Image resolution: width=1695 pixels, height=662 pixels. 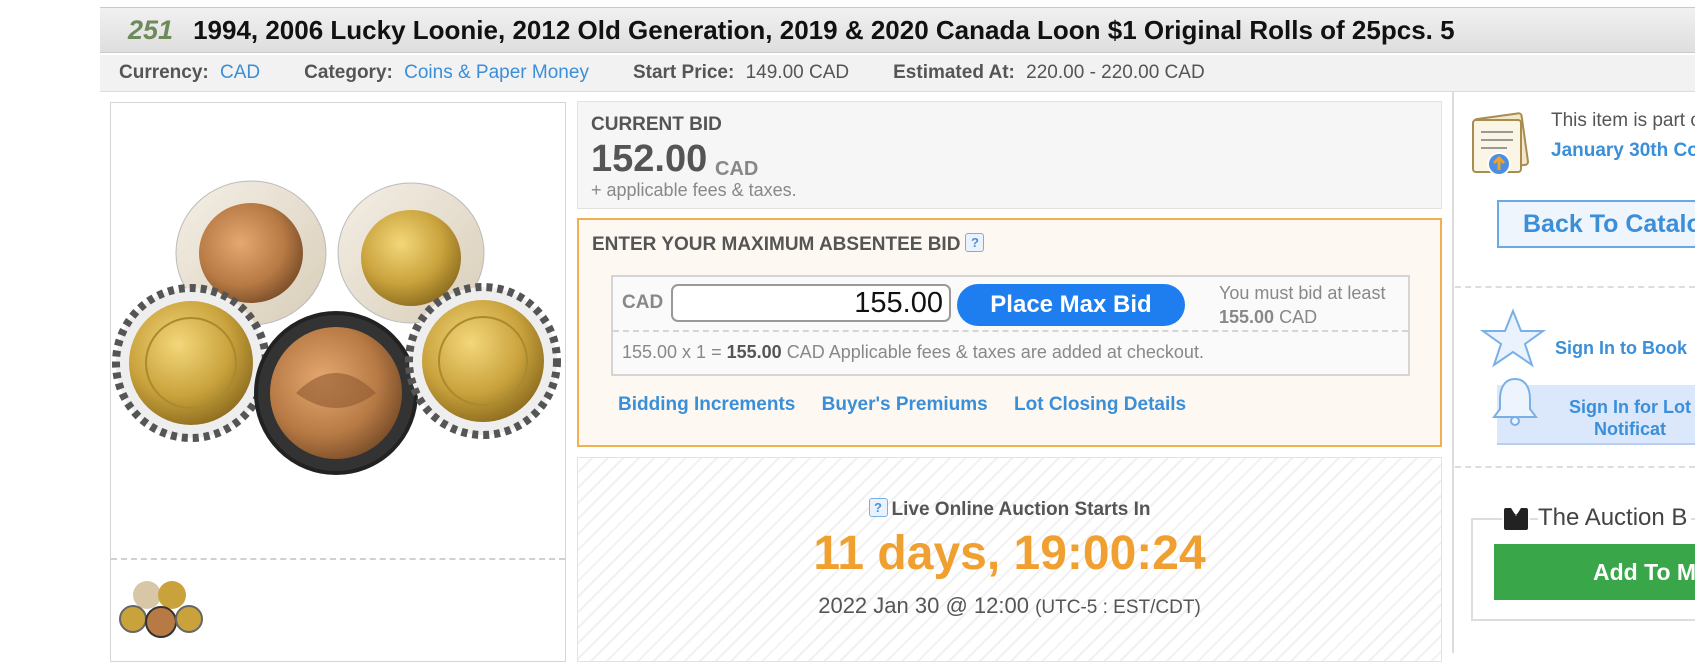 What do you see at coordinates (954, 72) in the screenshot?
I see `estimate-label: Estimated At:` at bounding box center [954, 72].